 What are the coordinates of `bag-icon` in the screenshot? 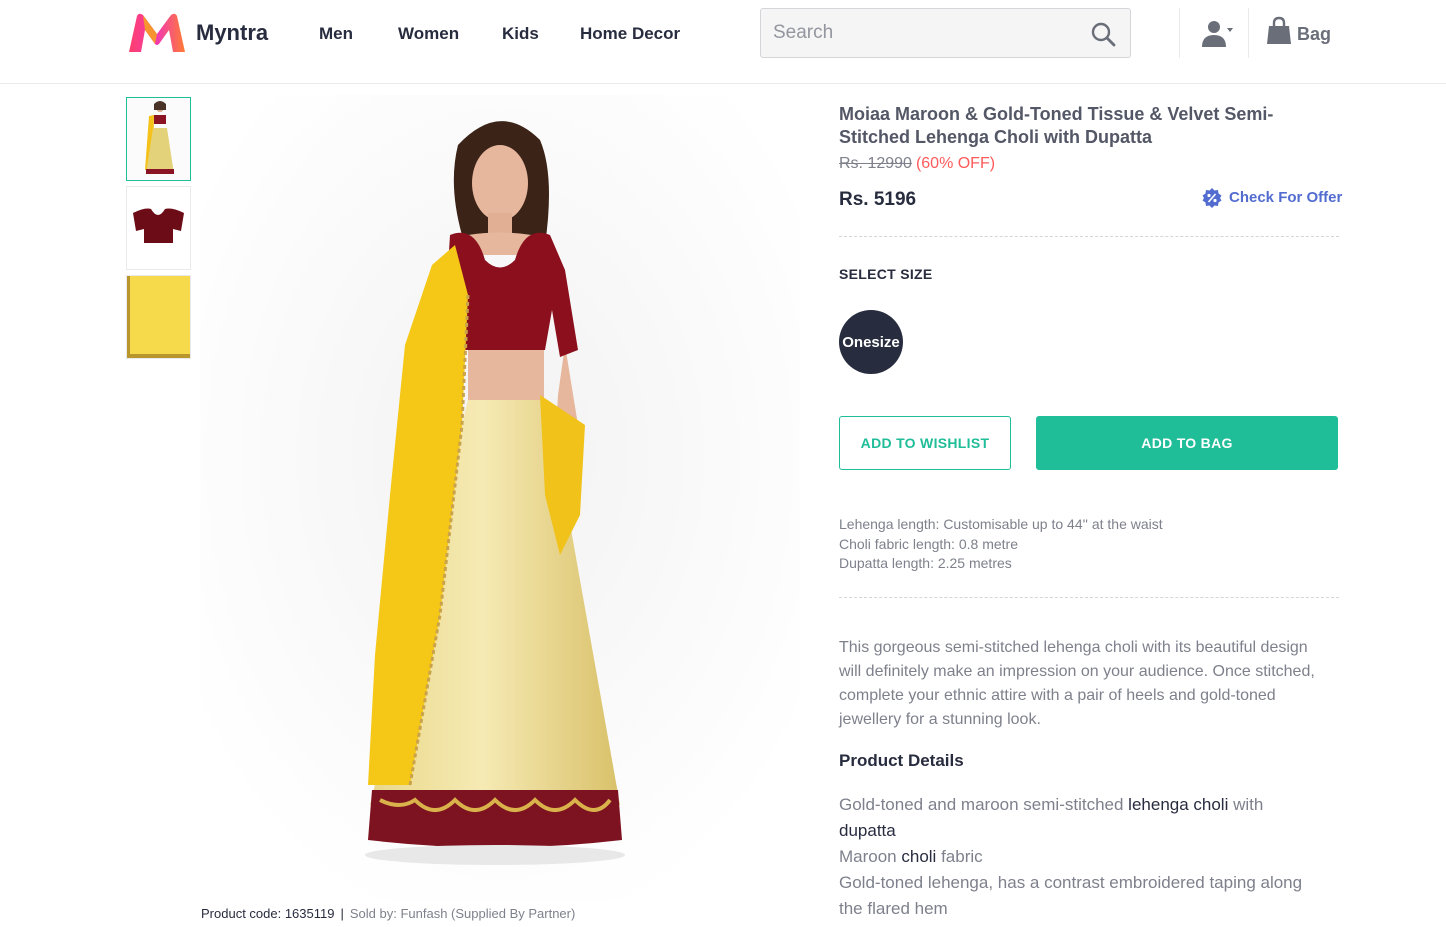 It's located at (1279, 31).